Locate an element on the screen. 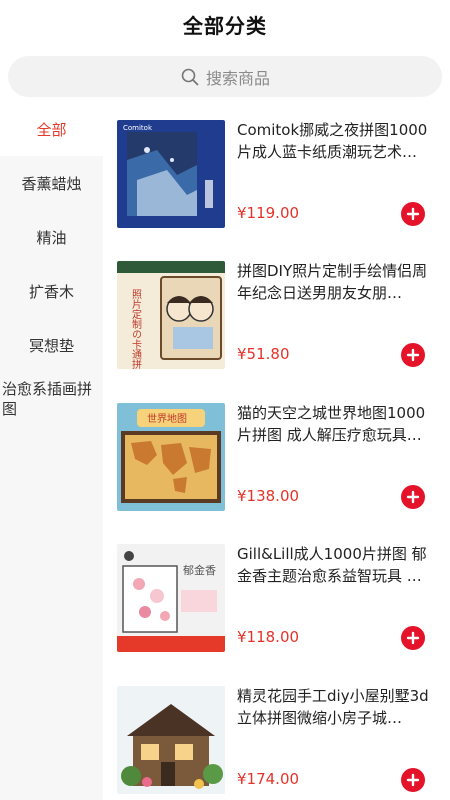 Image resolution: width=450 pixels, height=800 pixels. product-price: ¥51.80 is located at coordinates (263, 354).